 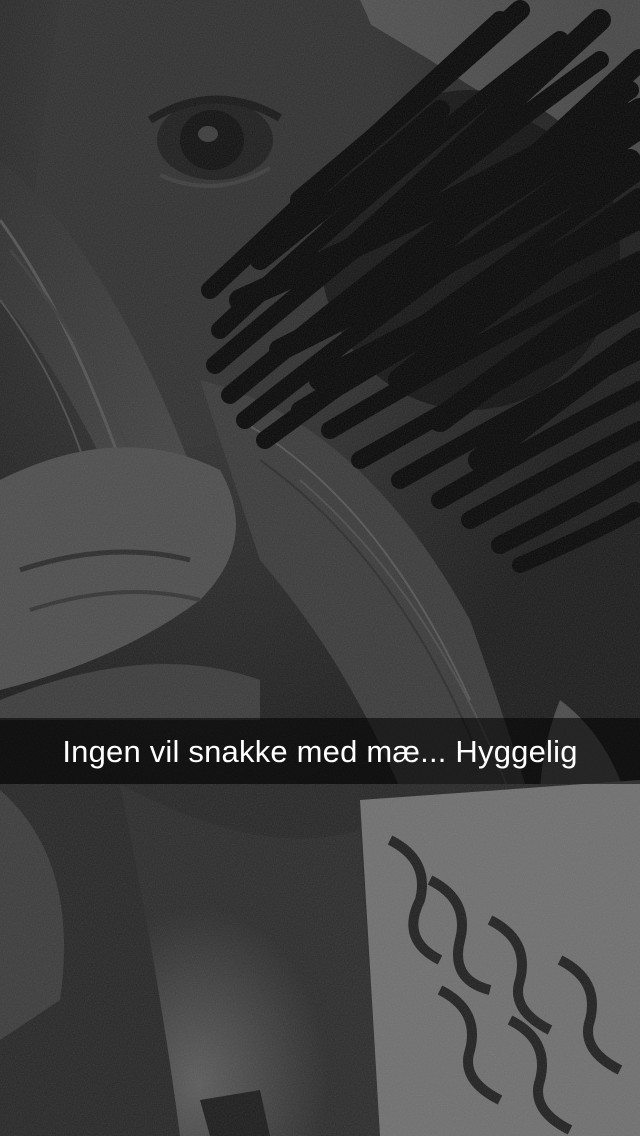 I want to click on caption-bar: Ingen vil snakke med mæ... Hyggelig, so click(x=320, y=751).